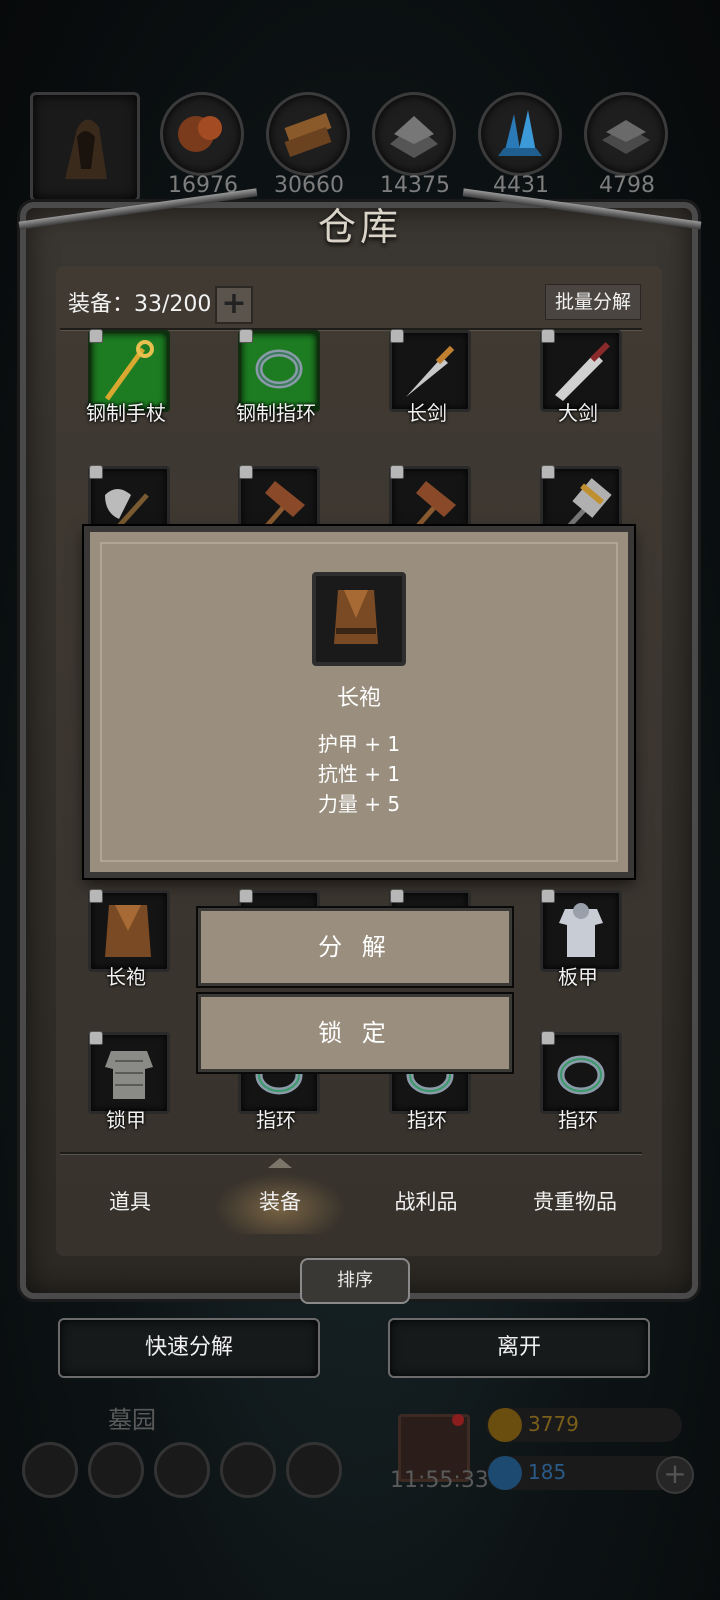 This screenshot has height=1600, width=720. I want to click on tab-items: 道具, so click(130, 1202).